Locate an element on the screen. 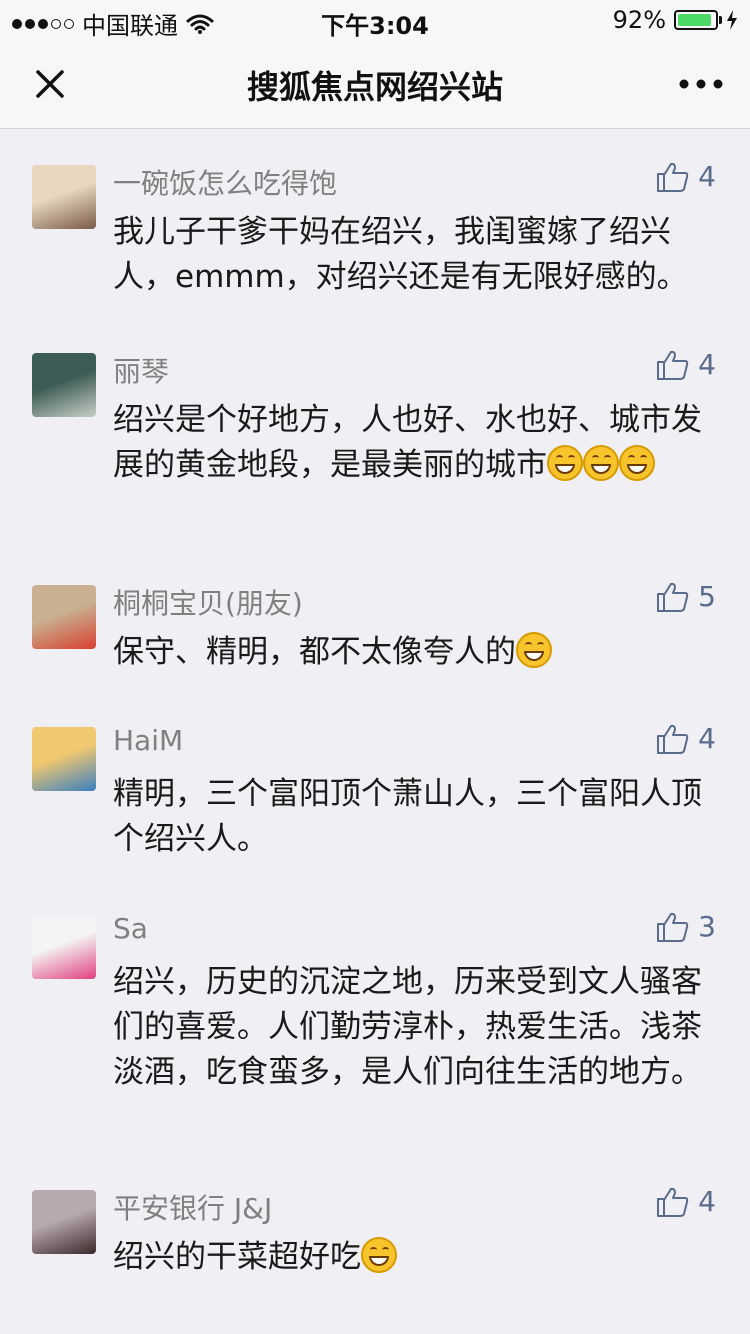 The width and height of the screenshot is (750, 1334). comment-text: 绍兴的干菜超好吃 is located at coordinates (413, 1257).